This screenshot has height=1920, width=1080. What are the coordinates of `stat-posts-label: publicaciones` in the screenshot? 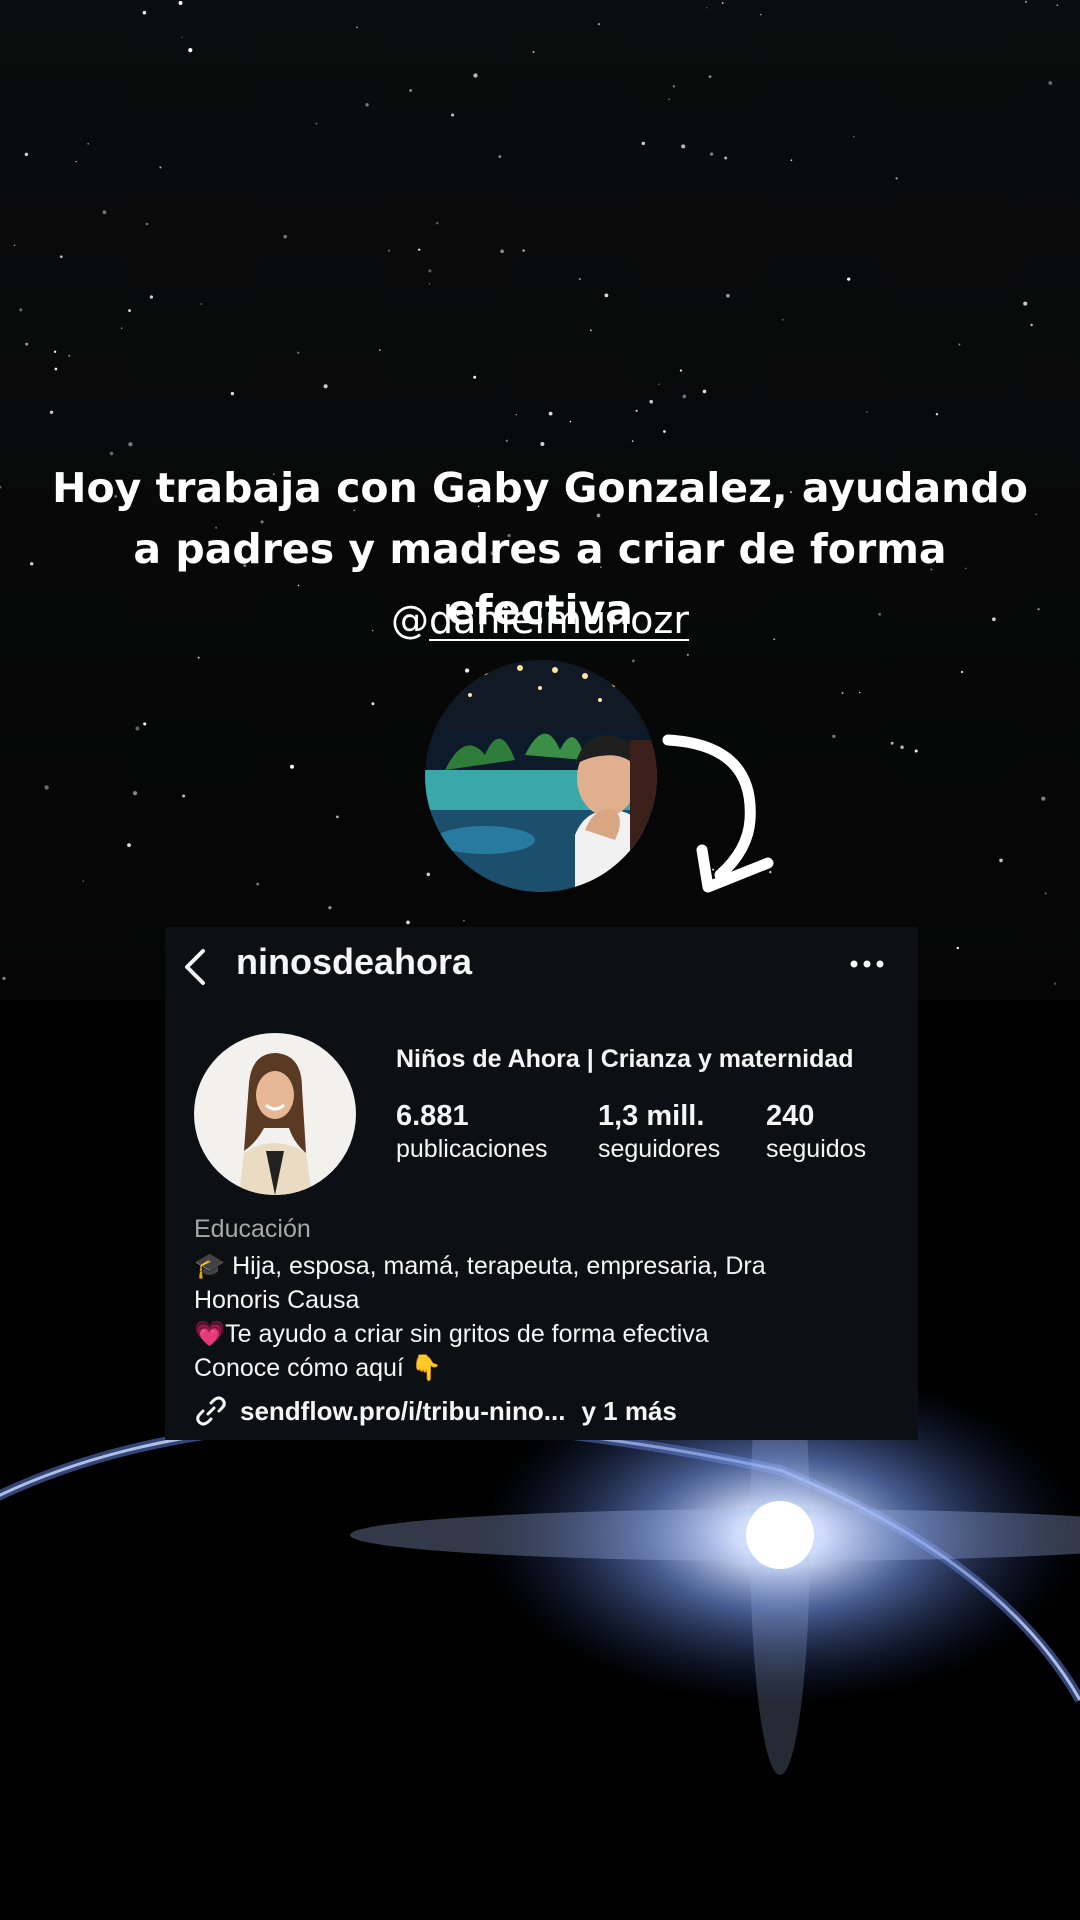 It's located at (472, 1149).